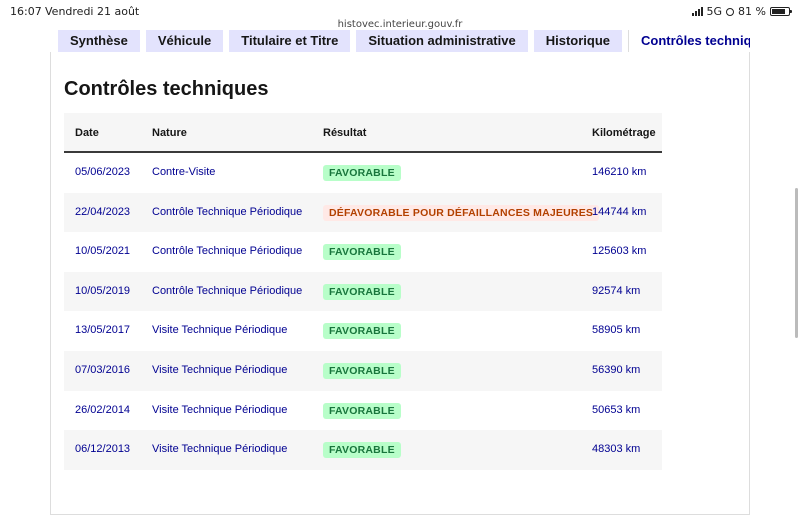 This screenshot has width=800, height=525. What do you see at coordinates (103, 449) in the screenshot?
I see `cell-date: 06/12/2013` at bounding box center [103, 449].